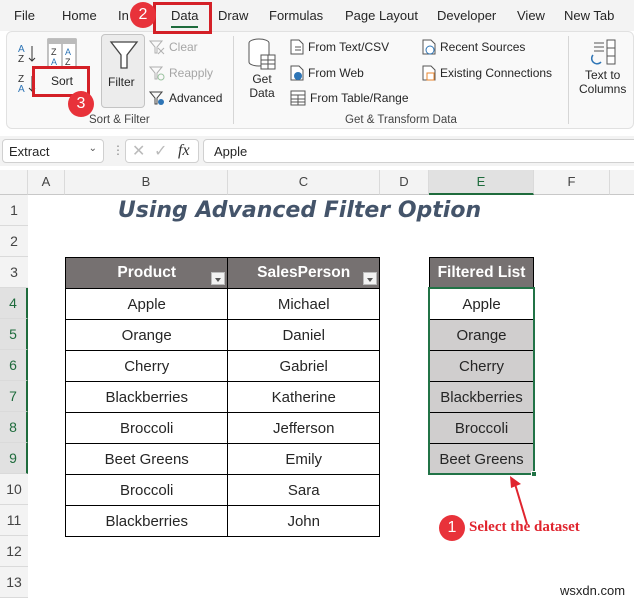  What do you see at coordinates (303, 428) in the screenshot?
I see `cell-salesperson: Jefferson` at bounding box center [303, 428].